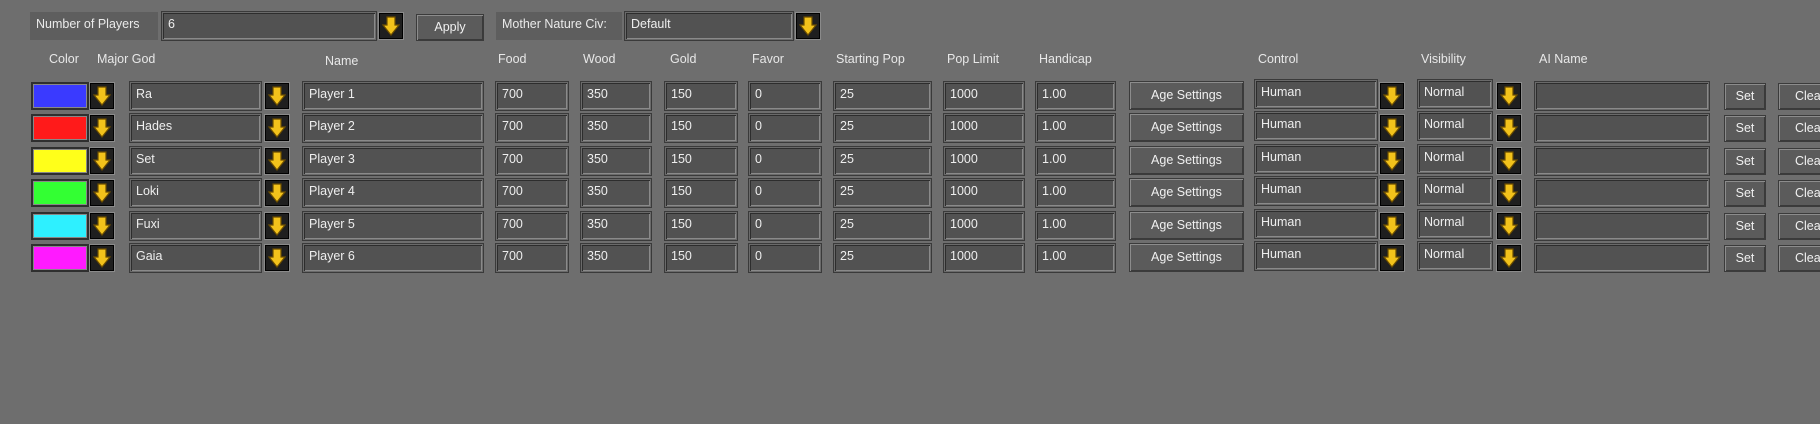 Image resolution: width=1820 pixels, height=424 pixels. Describe the element at coordinates (393, 128) in the screenshot. I see `player-name-input: Player 2` at that location.